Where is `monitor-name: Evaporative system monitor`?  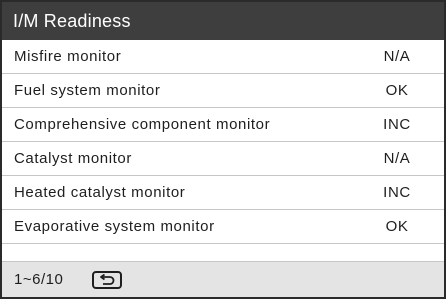
monitor-name: Evaporative system monitor is located at coordinates (114, 226).